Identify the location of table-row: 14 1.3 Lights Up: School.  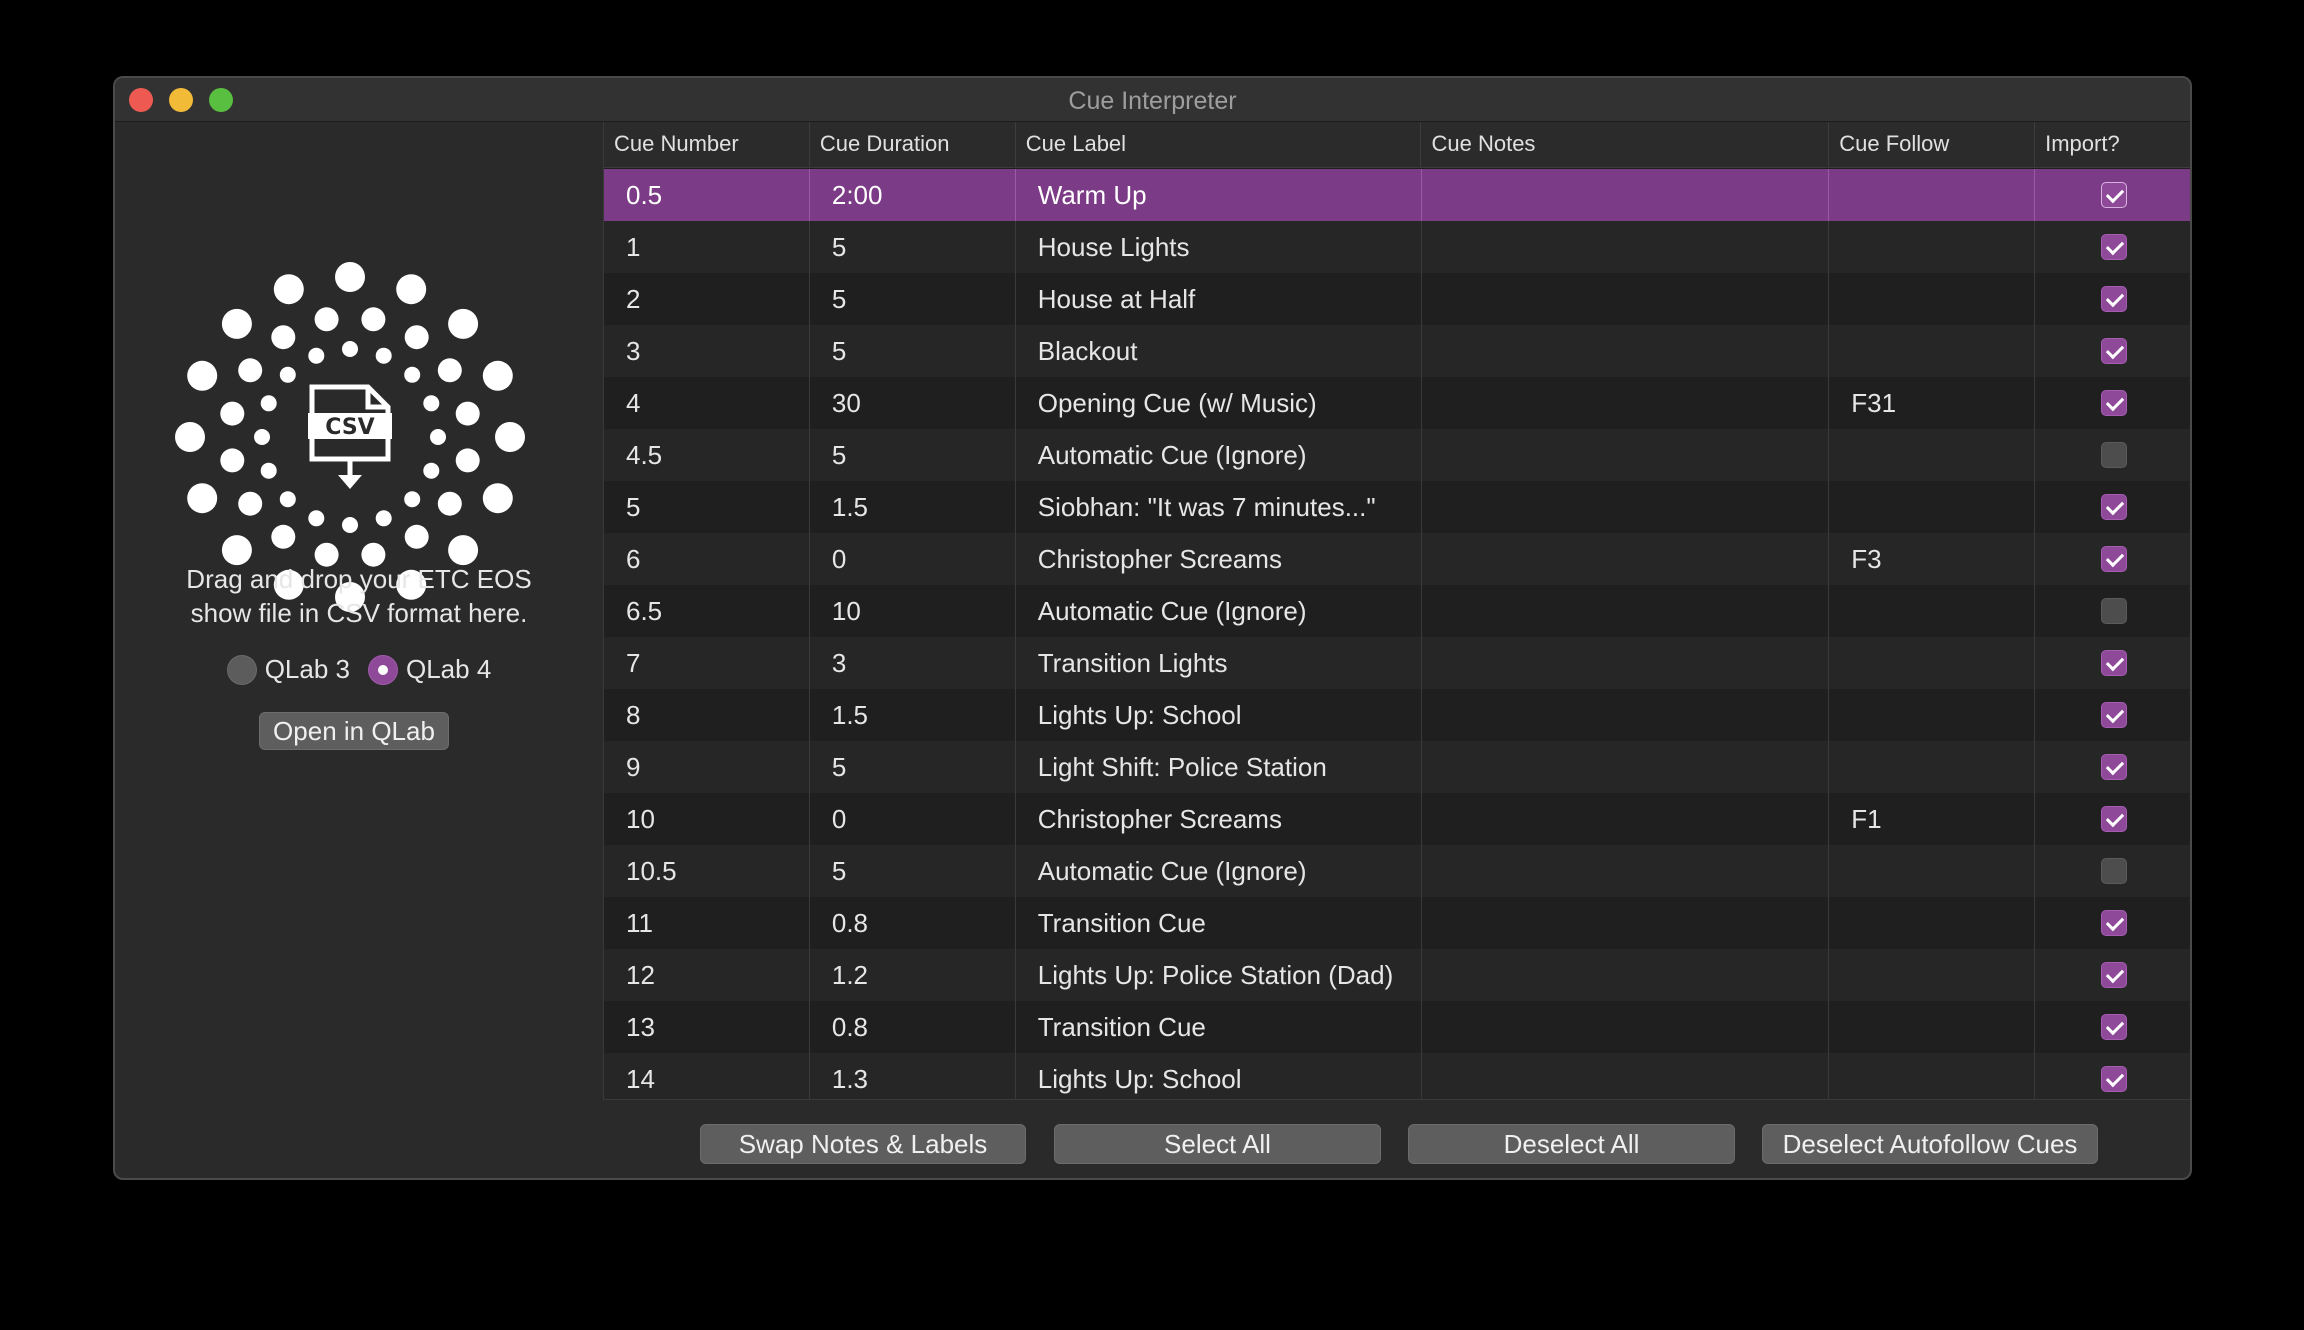
(1397, 1076).